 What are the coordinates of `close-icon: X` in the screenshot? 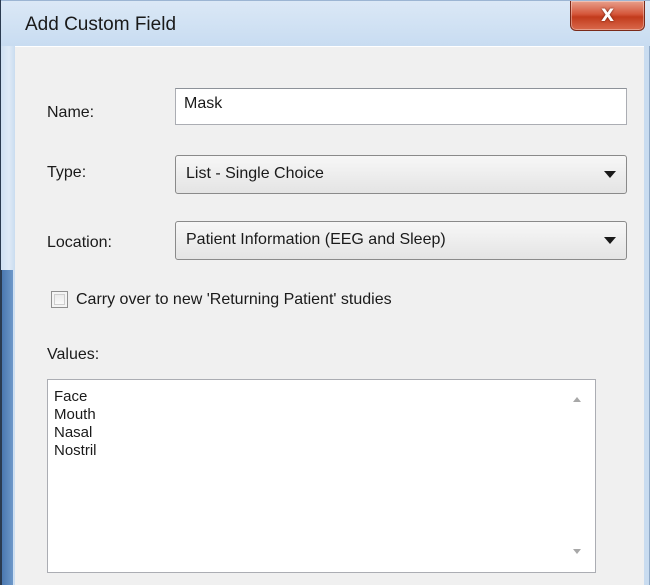 It's located at (607, 15).